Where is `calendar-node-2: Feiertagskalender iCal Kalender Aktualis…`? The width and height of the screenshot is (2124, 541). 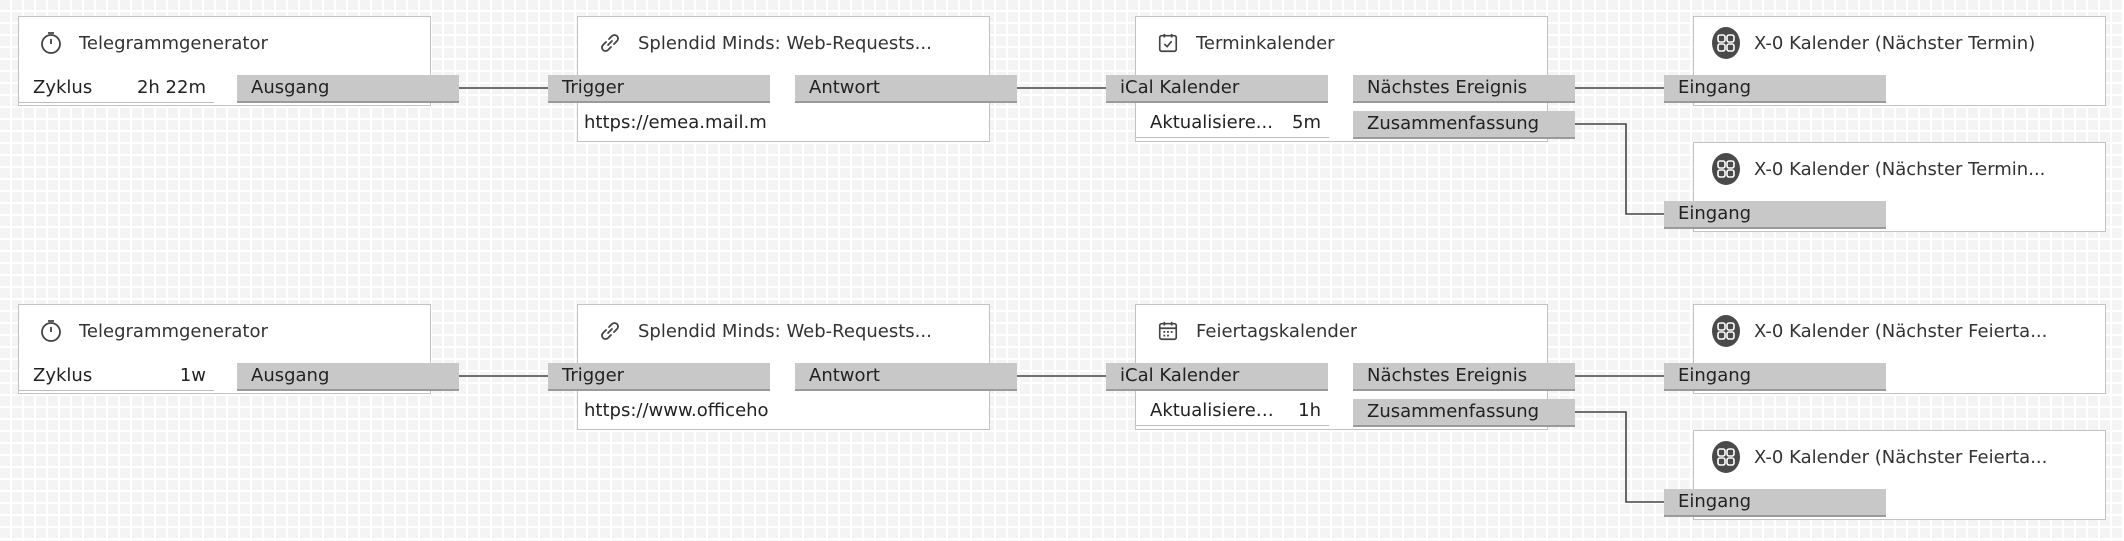 calendar-node-2: Feiertagskalender iCal Kalender Aktualis… is located at coordinates (1340, 367).